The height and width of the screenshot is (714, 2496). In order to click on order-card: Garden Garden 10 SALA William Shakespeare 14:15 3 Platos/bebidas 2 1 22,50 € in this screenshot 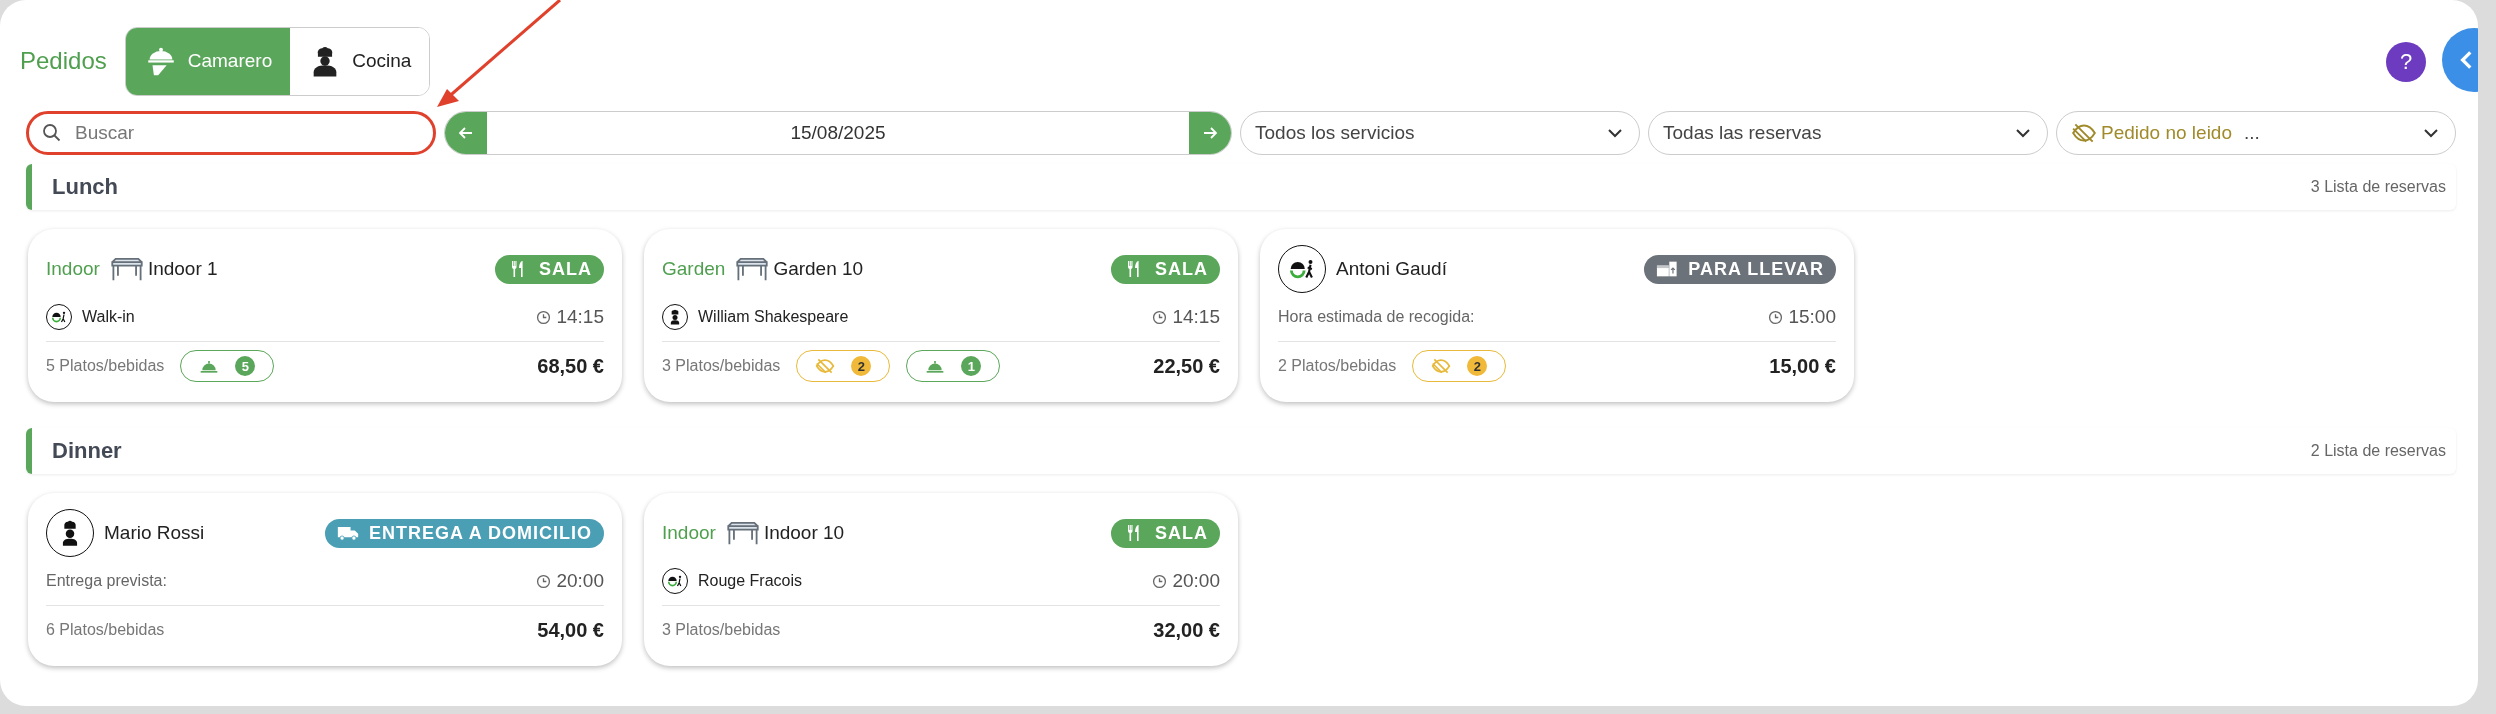, I will do `click(941, 315)`.